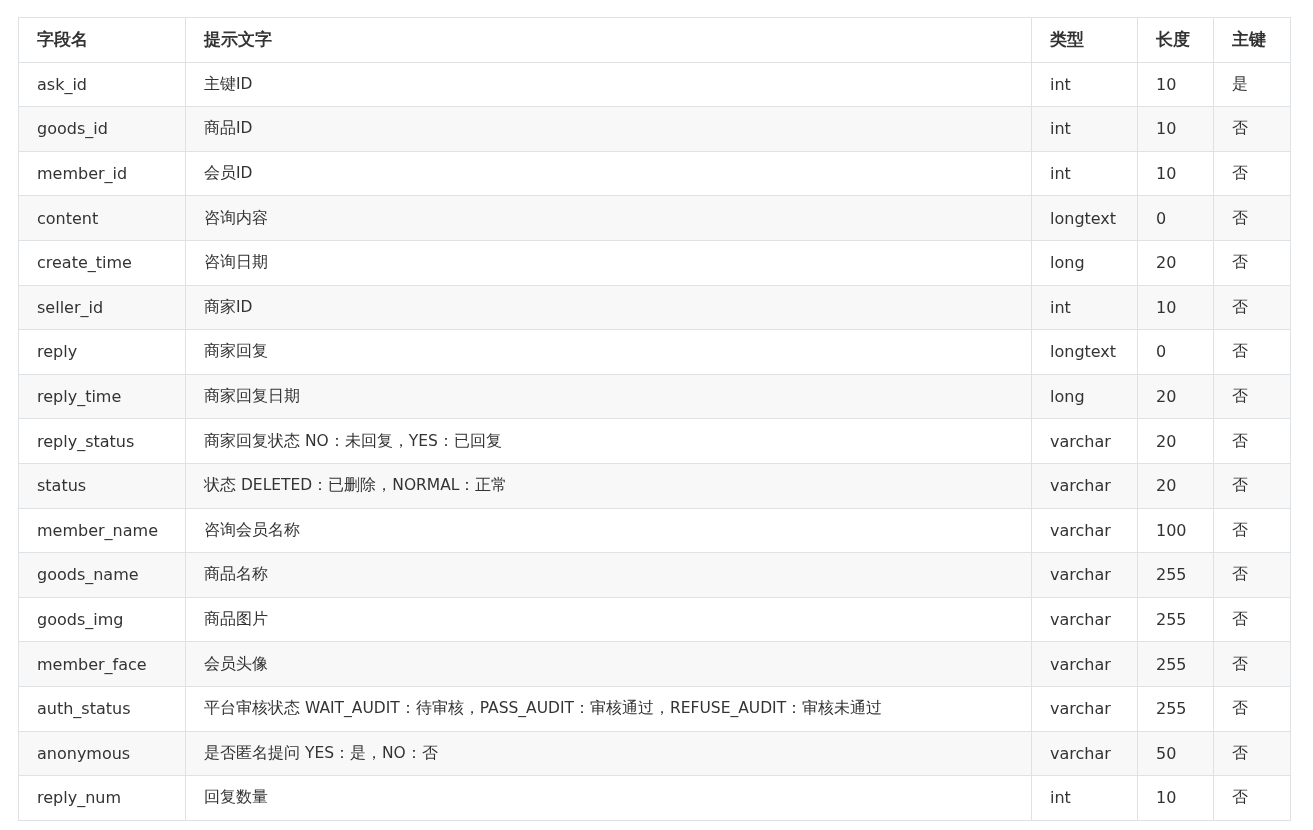 The width and height of the screenshot is (1313, 830). Describe the element at coordinates (102, 307) in the screenshot. I see `table-cell: seller_id` at that location.